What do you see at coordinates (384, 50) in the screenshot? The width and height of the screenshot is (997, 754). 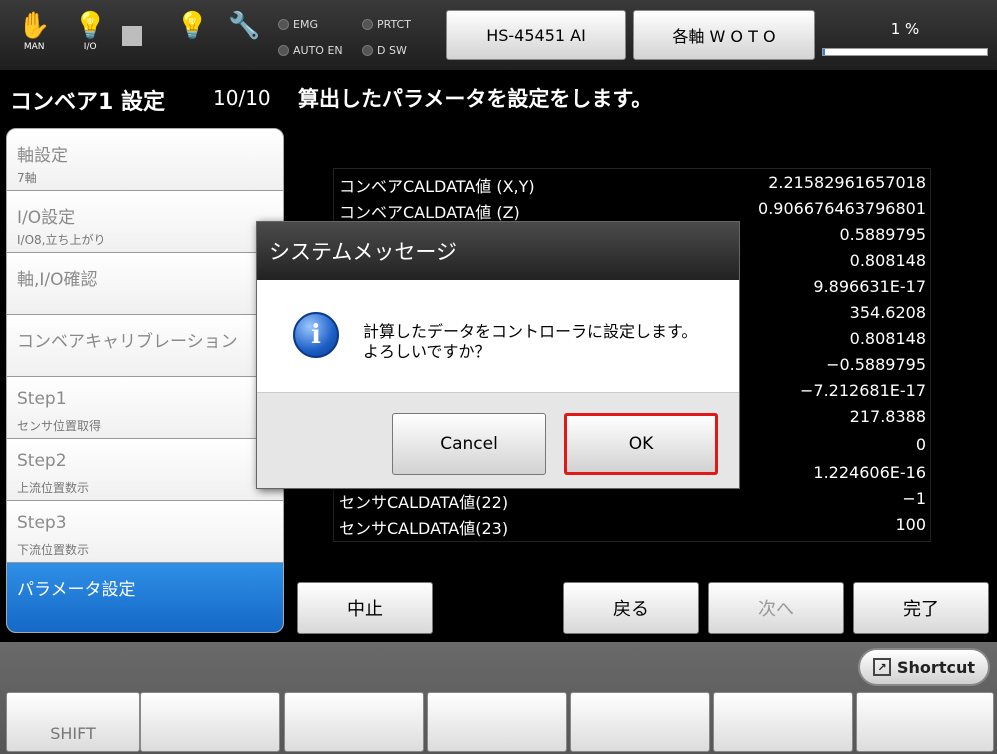 I see `dsw-indicator: D SW` at bounding box center [384, 50].